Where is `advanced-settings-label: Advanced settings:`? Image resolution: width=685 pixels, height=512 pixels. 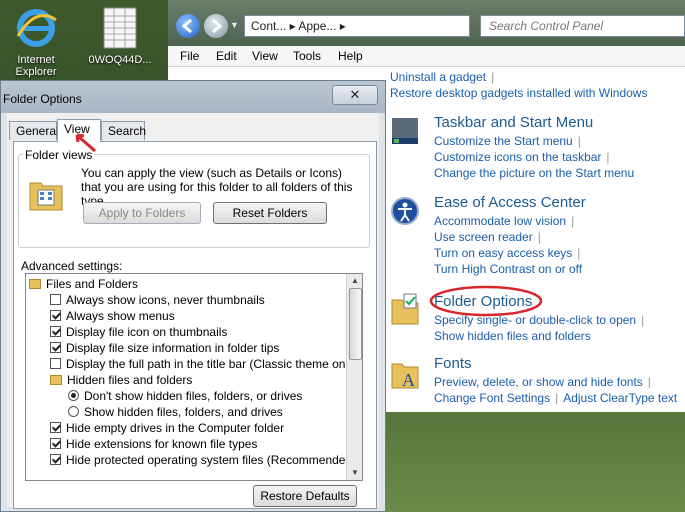
advanced-settings-label: Advanced settings: is located at coordinates (72, 266).